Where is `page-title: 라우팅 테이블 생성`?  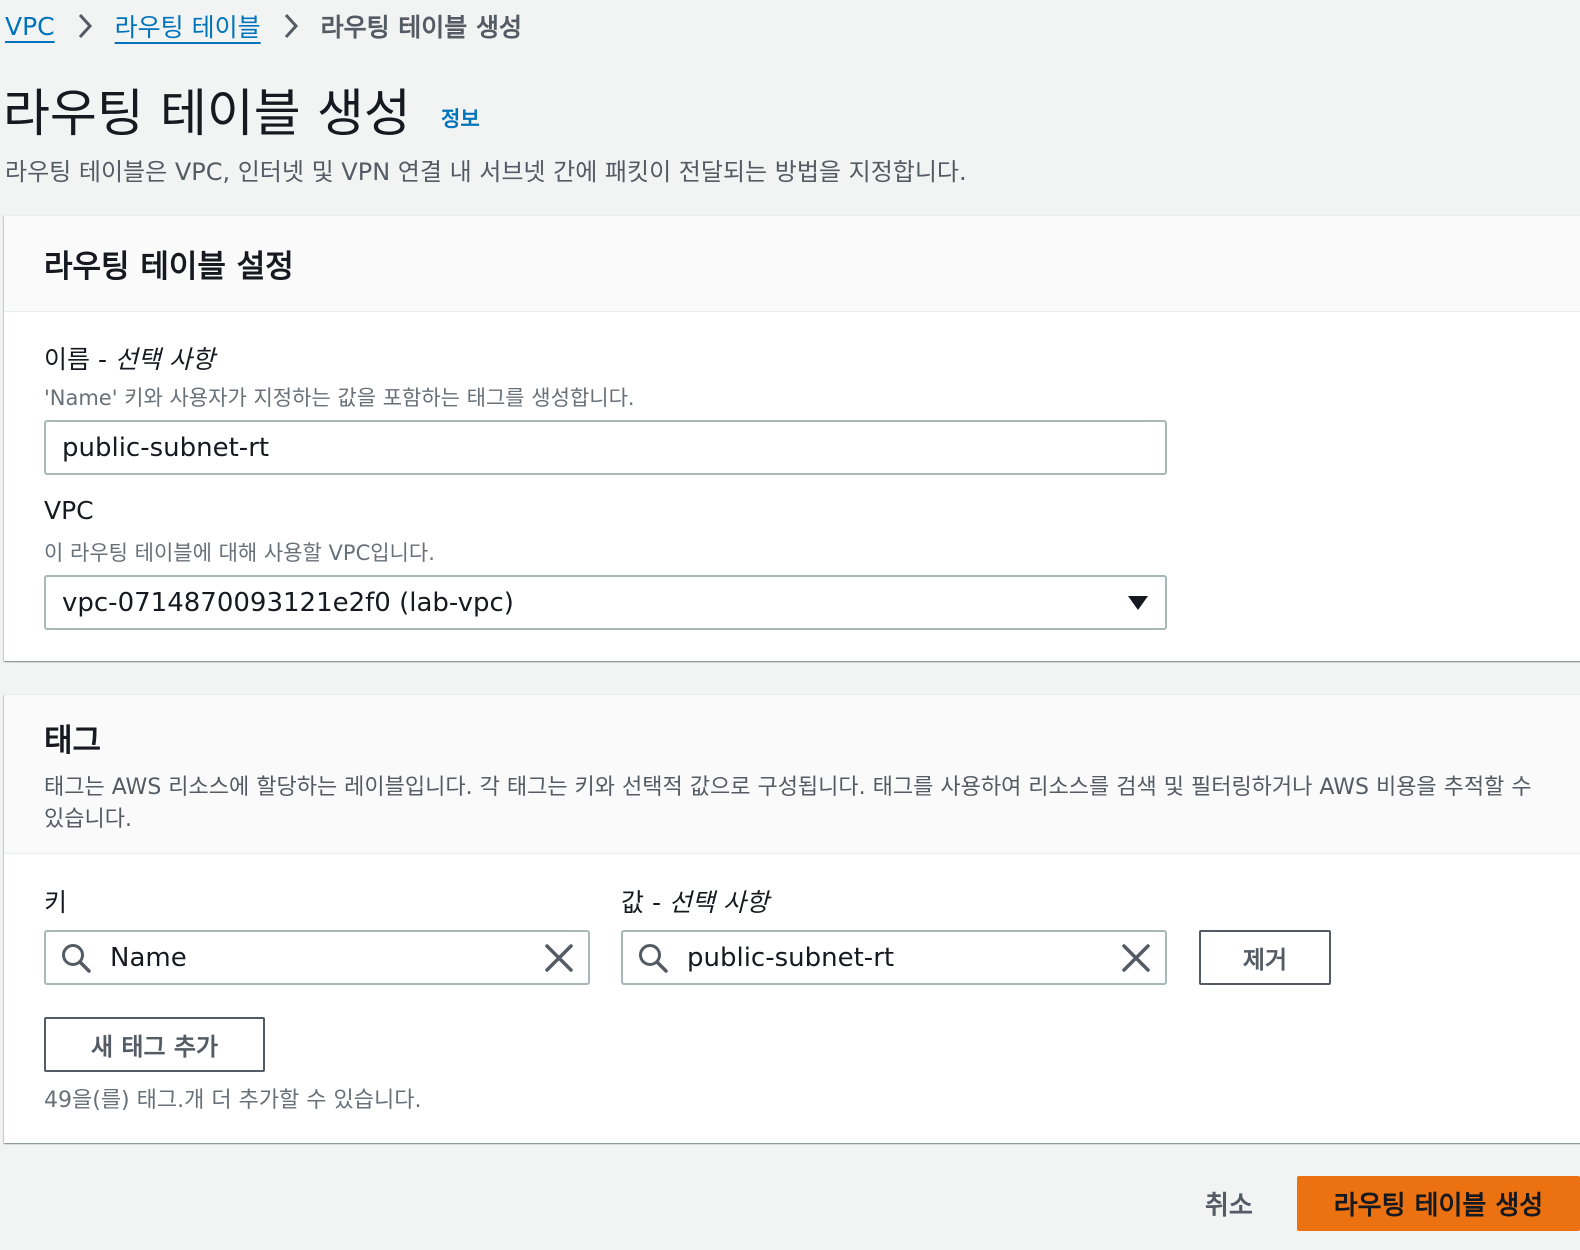
page-title: 라우팅 테이블 생성 is located at coordinates (207, 114).